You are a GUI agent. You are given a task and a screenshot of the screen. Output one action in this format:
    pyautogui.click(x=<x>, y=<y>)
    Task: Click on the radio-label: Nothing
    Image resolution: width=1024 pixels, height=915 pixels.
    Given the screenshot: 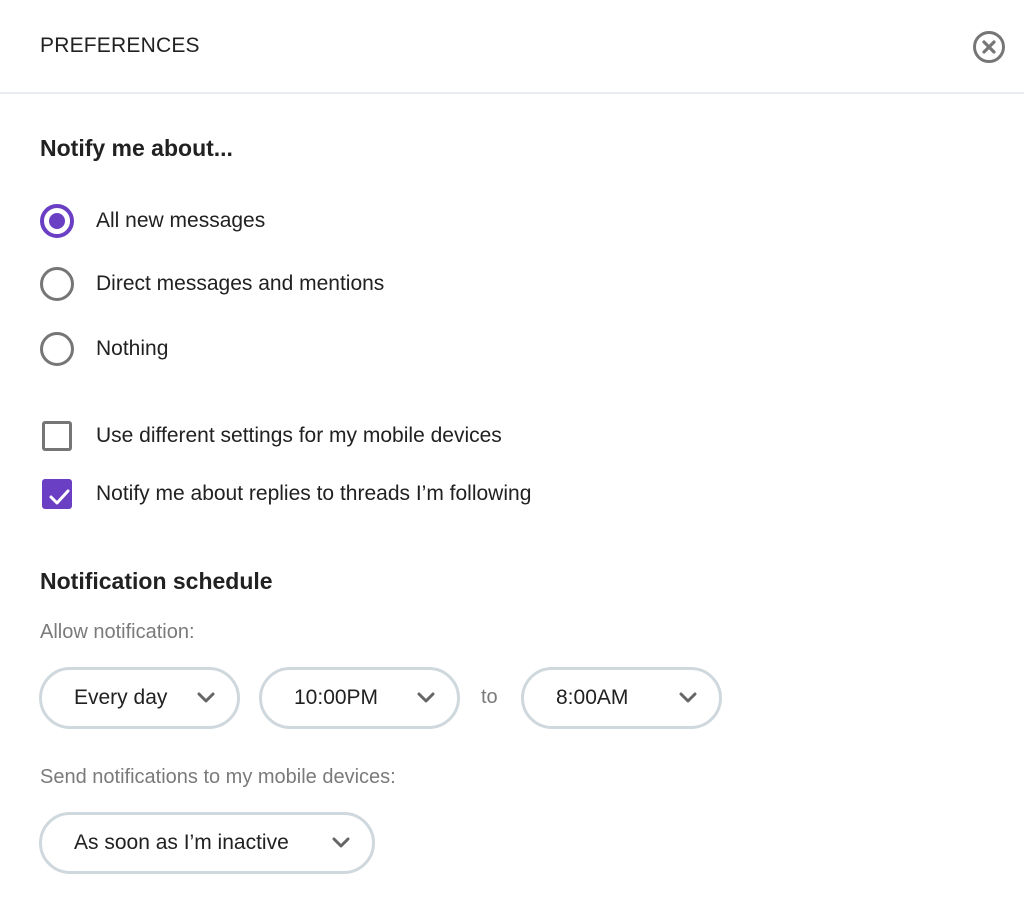 What is the action you would take?
    pyautogui.click(x=132, y=348)
    